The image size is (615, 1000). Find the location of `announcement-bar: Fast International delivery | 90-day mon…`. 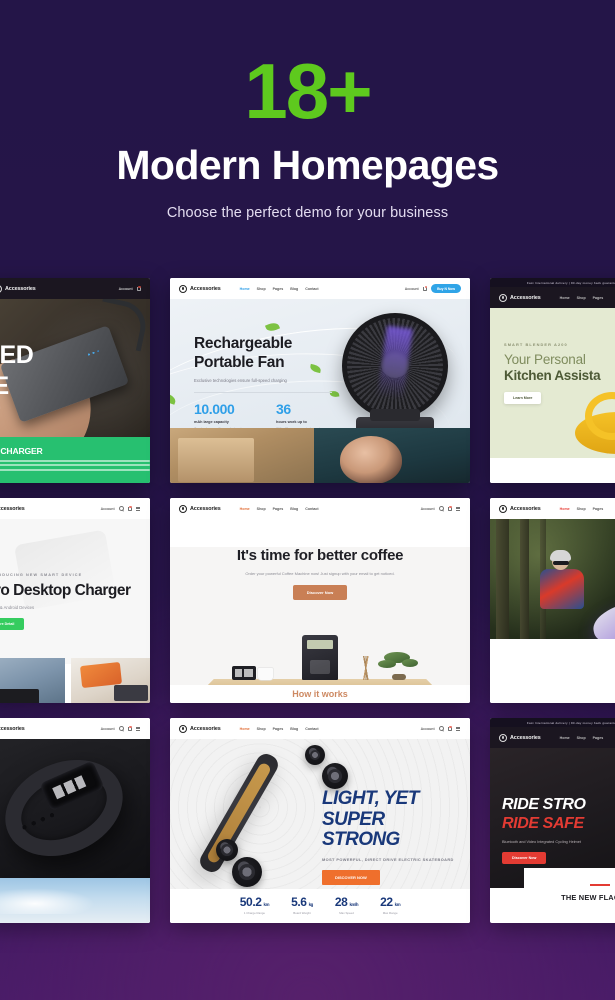

announcement-bar: Fast International delivery | 90-day mon… is located at coordinates (552, 282).